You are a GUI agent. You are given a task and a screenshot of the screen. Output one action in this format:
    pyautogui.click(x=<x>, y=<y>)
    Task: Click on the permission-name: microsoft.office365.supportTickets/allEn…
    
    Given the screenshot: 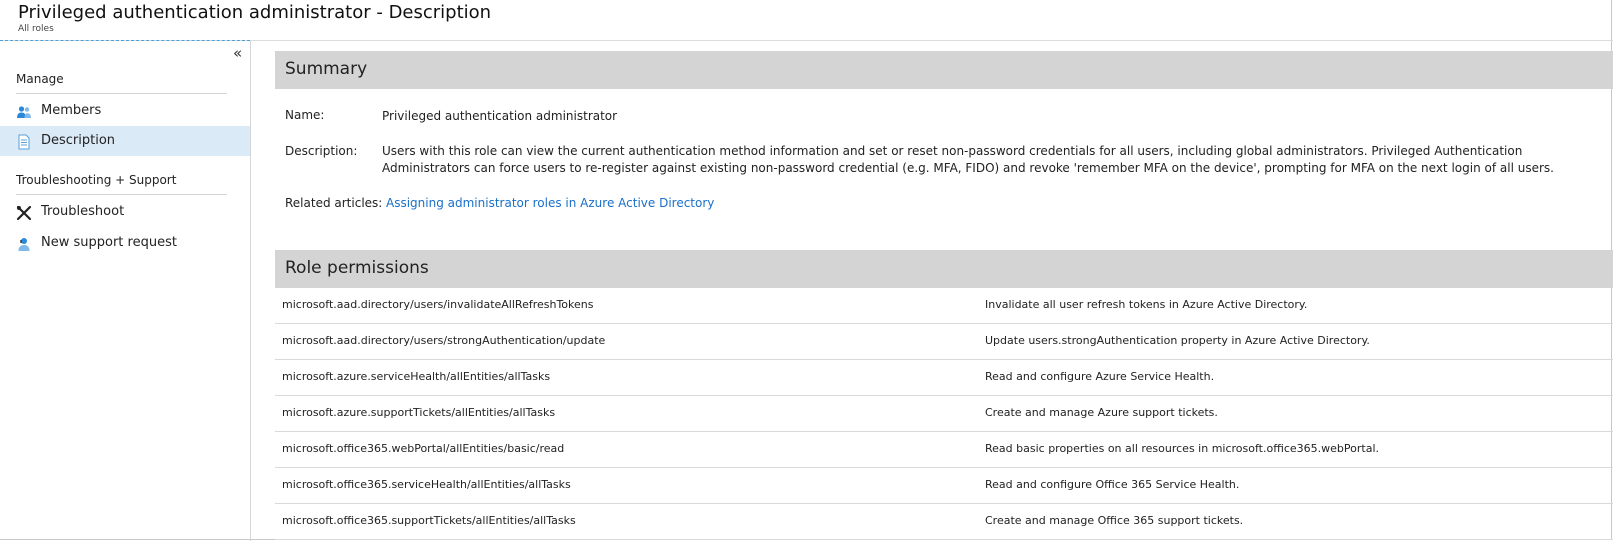 What is the action you would take?
    pyautogui.click(x=429, y=520)
    